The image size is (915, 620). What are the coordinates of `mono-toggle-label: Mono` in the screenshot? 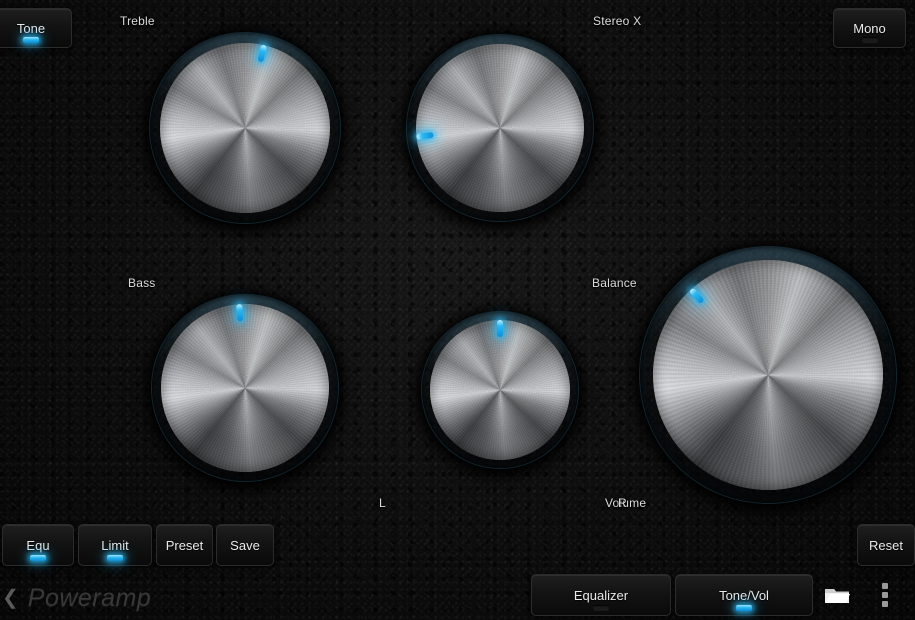 It's located at (869, 28).